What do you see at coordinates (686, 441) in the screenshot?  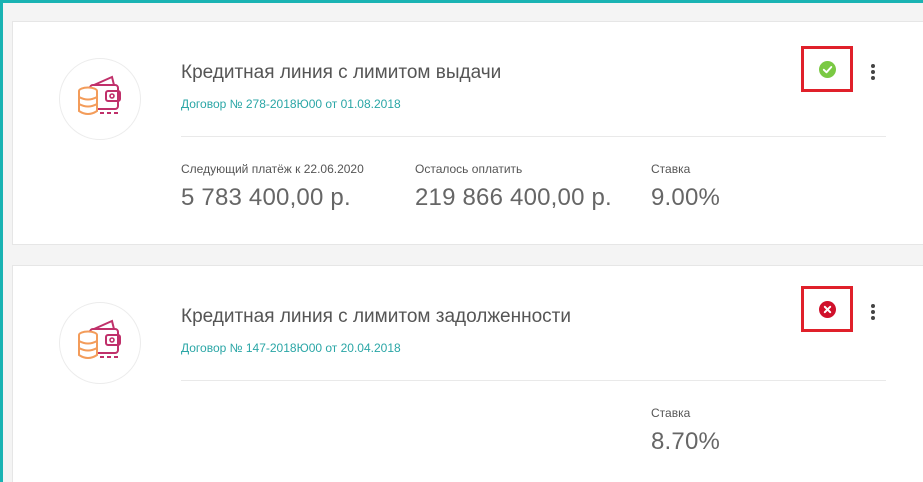 I see `rate-value: 8.70%` at bounding box center [686, 441].